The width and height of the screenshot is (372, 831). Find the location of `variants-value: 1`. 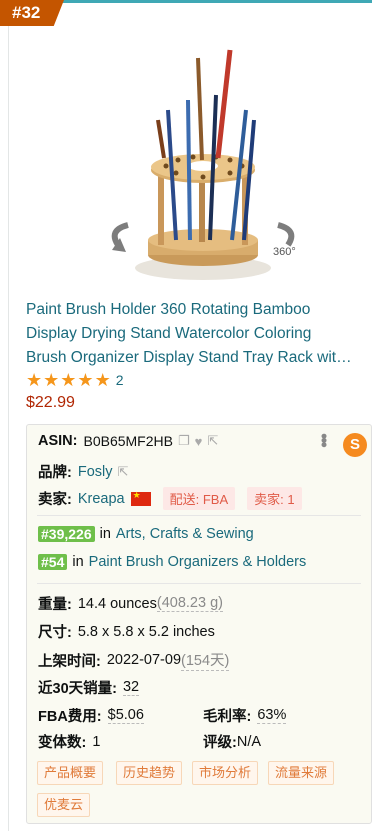

variants-value: 1 is located at coordinates (96, 741).